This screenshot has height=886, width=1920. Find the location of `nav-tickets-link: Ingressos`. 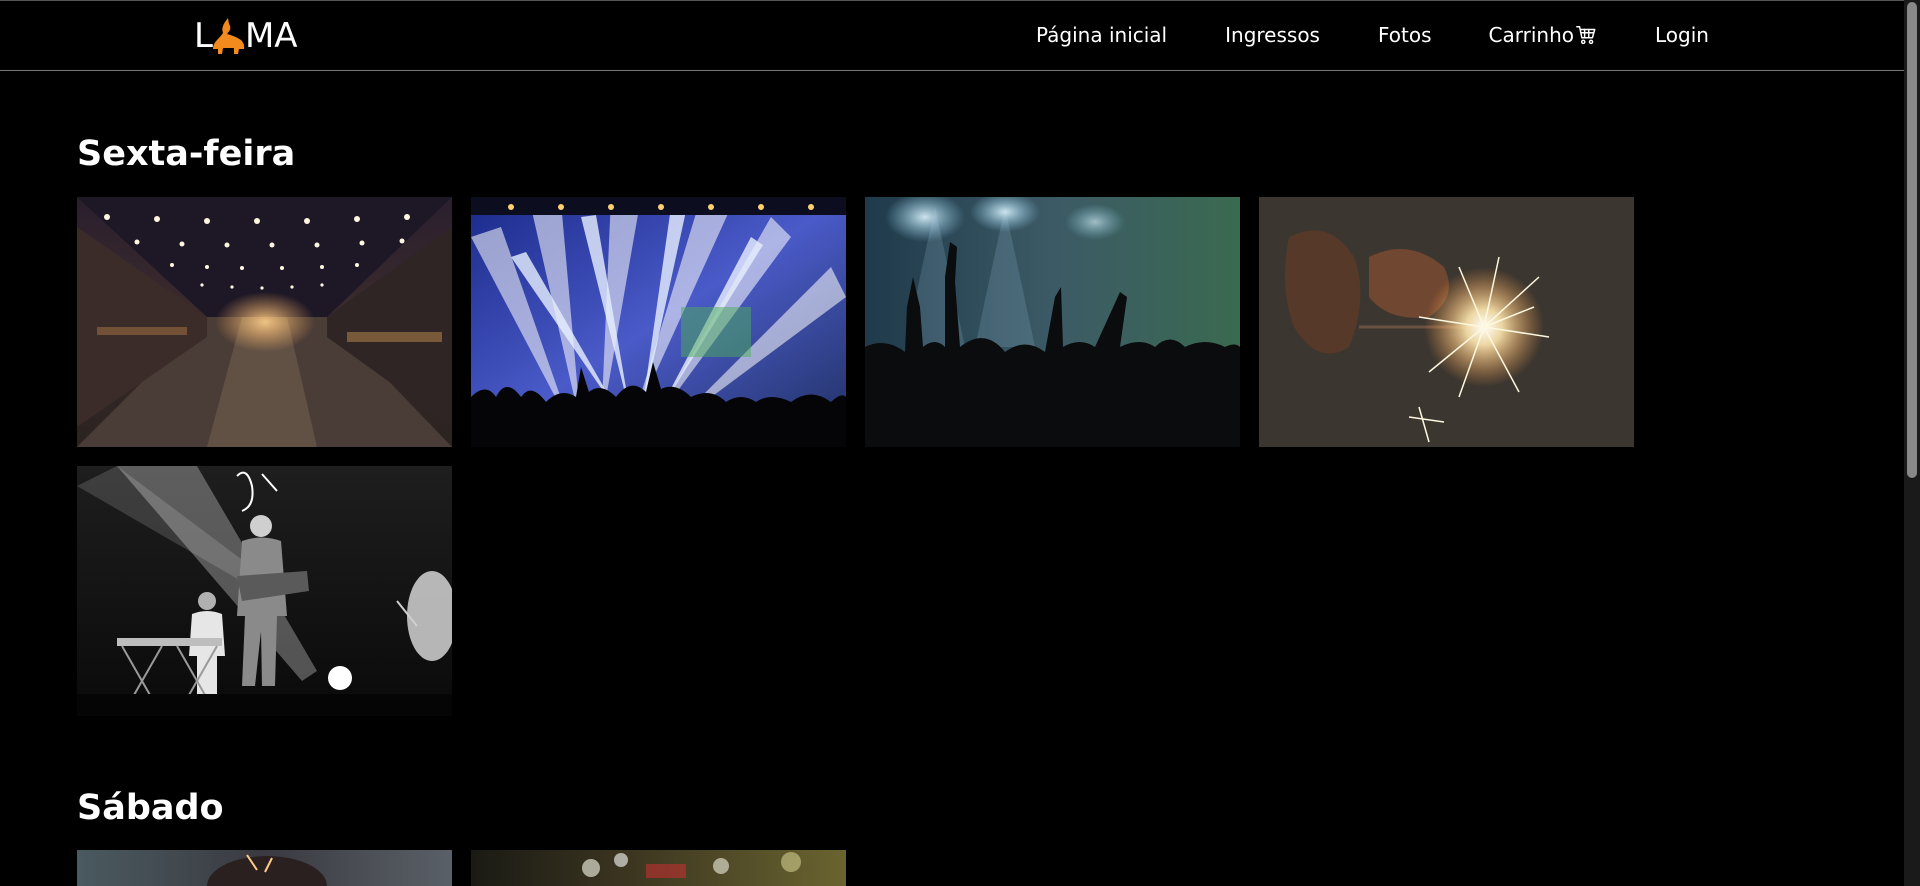

nav-tickets-link: Ingressos is located at coordinates (1272, 35).